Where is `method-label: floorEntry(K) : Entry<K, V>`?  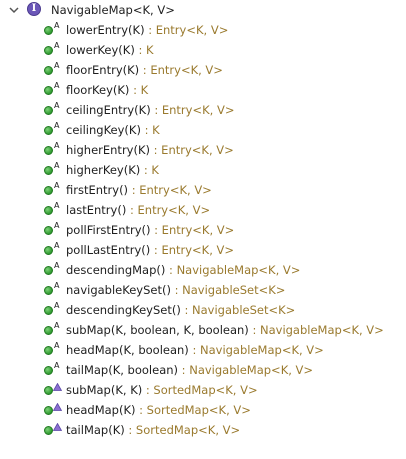
method-label: floorEntry(K) : Entry<K, V> is located at coordinates (144, 70).